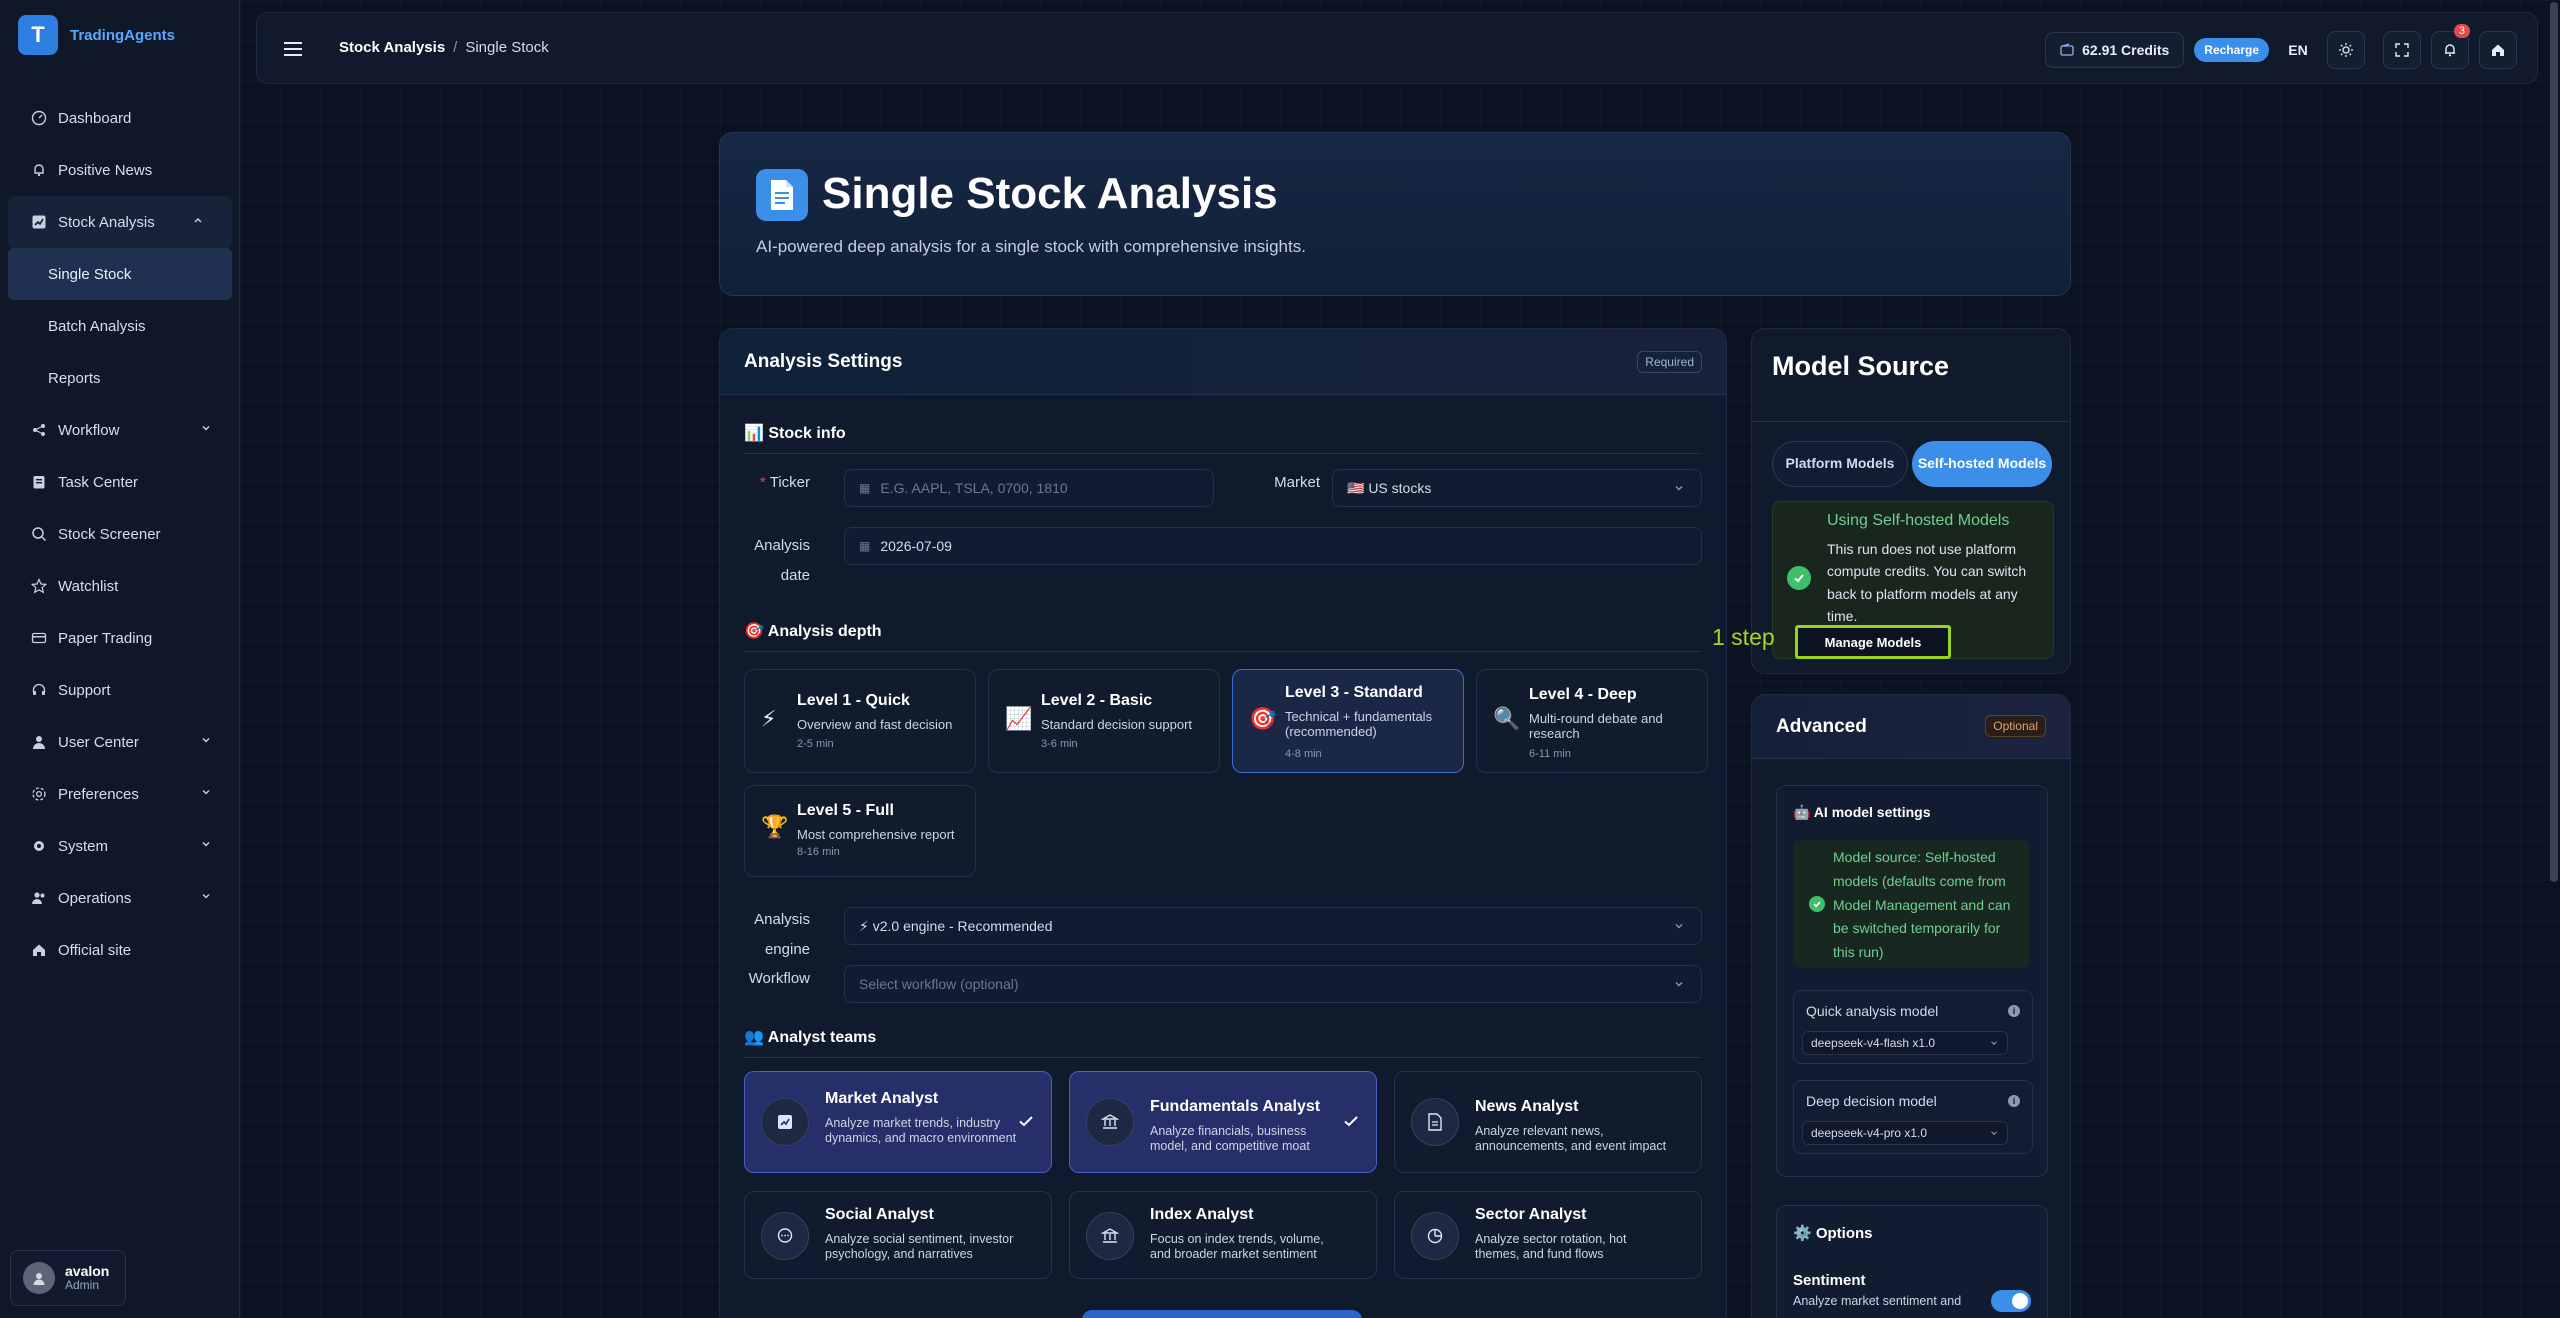  What do you see at coordinates (1297, 482) in the screenshot?
I see `market-label: Market` at bounding box center [1297, 482].